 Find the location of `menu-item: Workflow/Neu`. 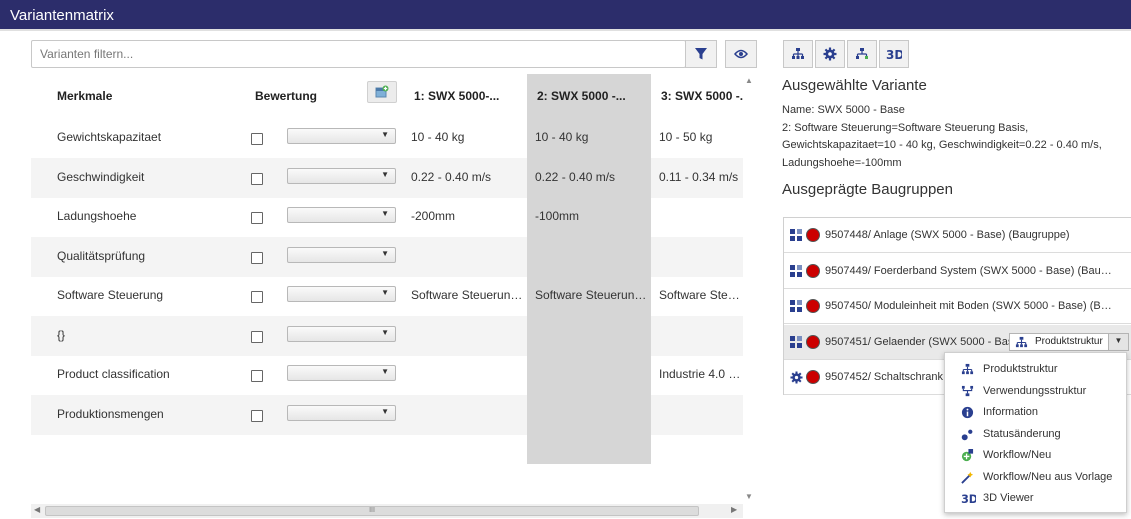

menu-item: Workflow/Neu is located at coordinates (1035, 455).